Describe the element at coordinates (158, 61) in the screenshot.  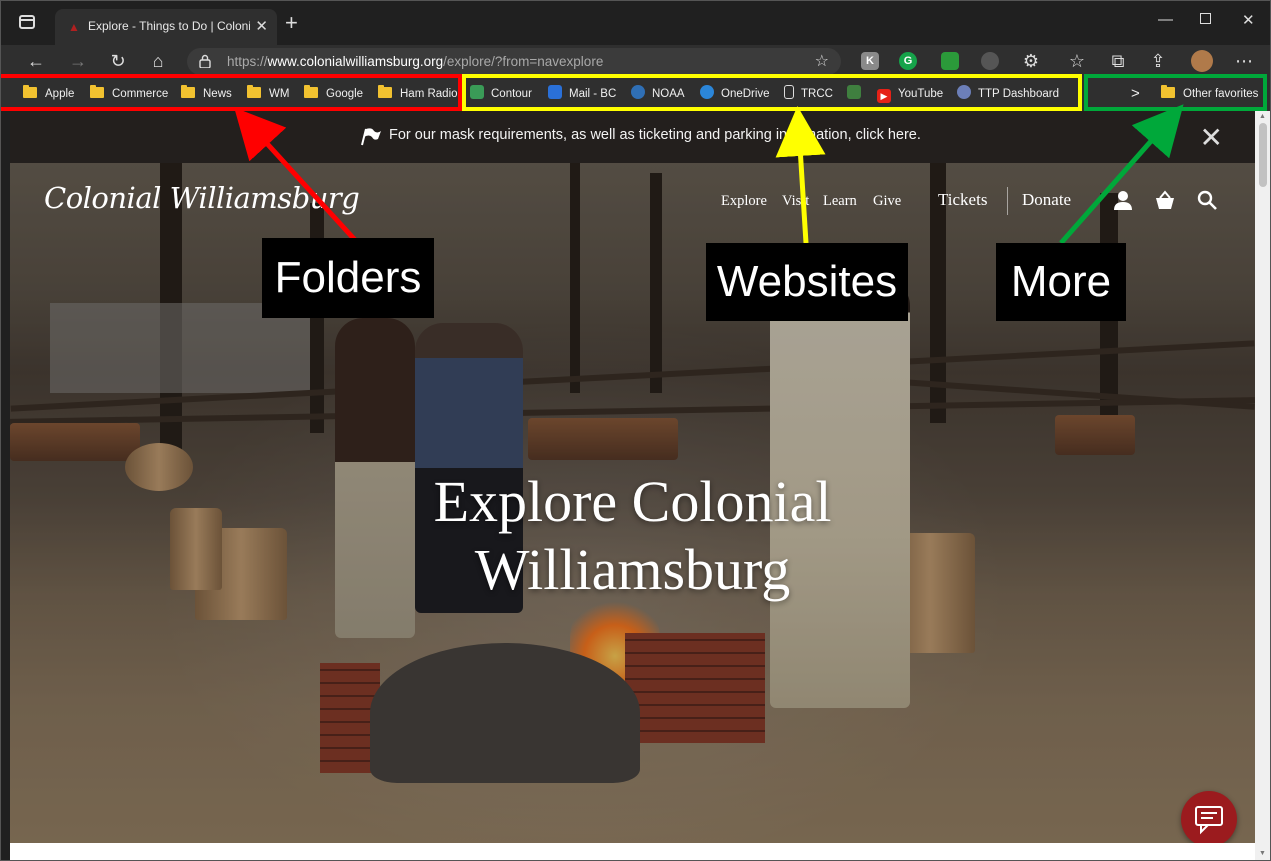
I see `home-icon: ⌂` at that location.